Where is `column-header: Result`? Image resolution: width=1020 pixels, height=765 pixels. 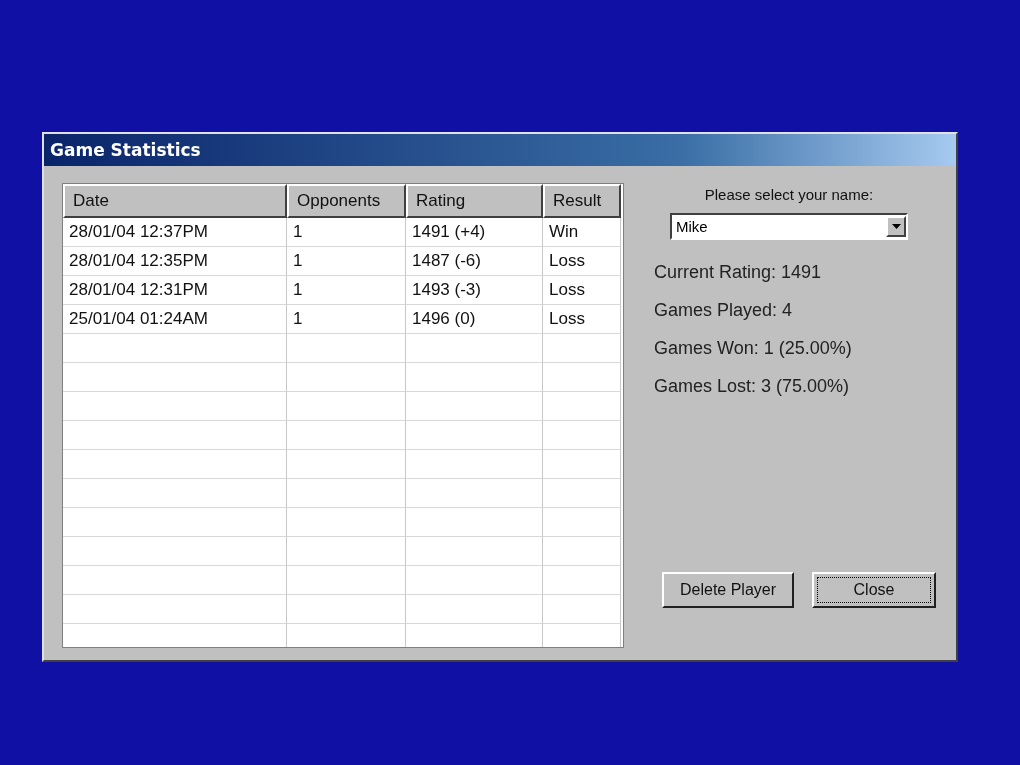
column-header: Result is located at coordinates (582, 201).